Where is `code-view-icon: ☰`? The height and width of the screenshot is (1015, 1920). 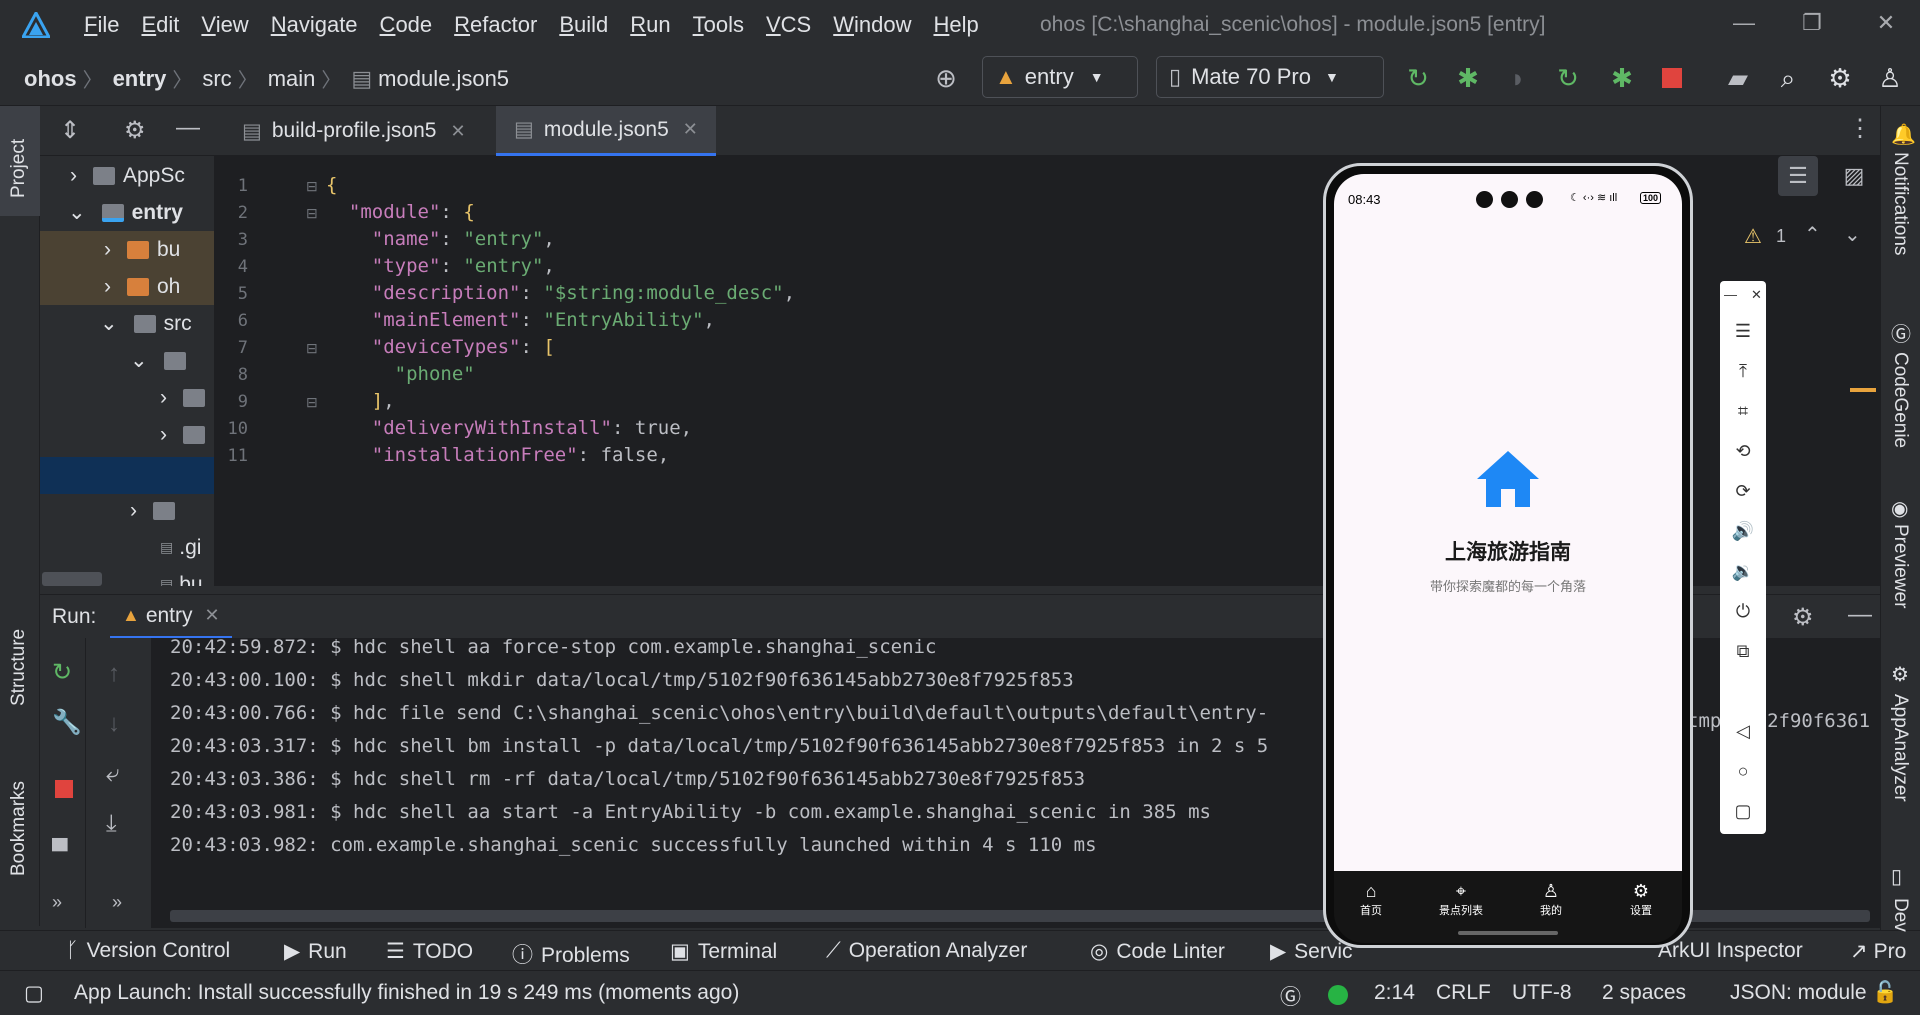 code-view-icon: ☰ is located at coordinates (1798, 176).